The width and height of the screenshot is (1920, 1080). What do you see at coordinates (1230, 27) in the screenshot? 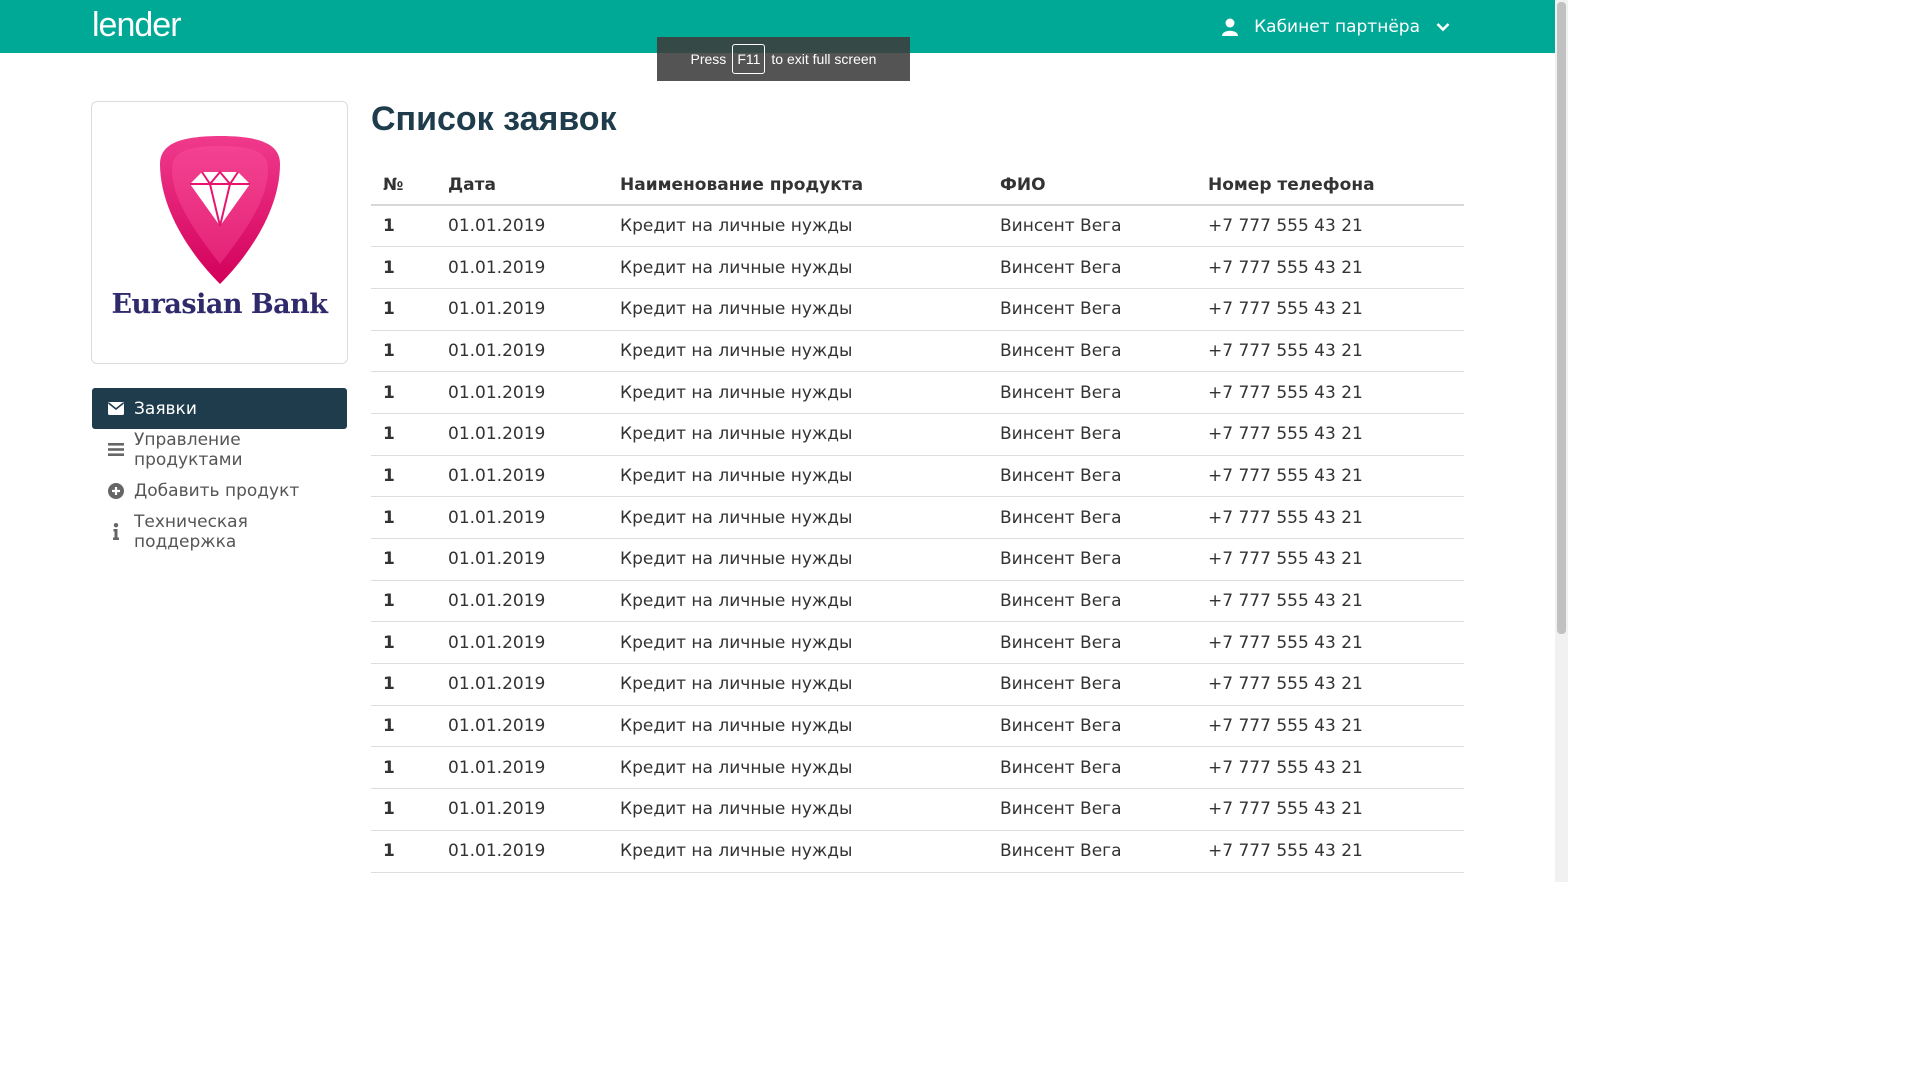
I see `user-icon` at bounding box center [1230, 27].